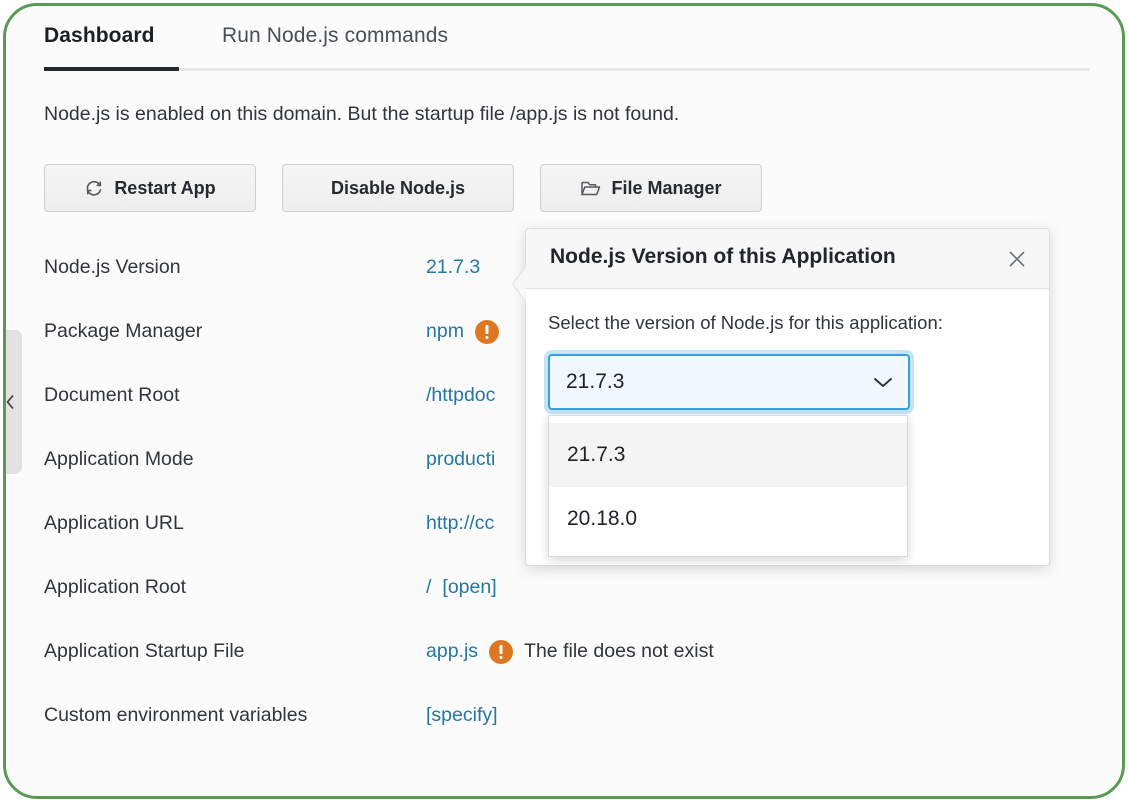  What do you see at coordinates (566, 47) in the screenshot?
I see `tab-bar: Dashboard Run Node.js commands` at bounding box center [566, 47].